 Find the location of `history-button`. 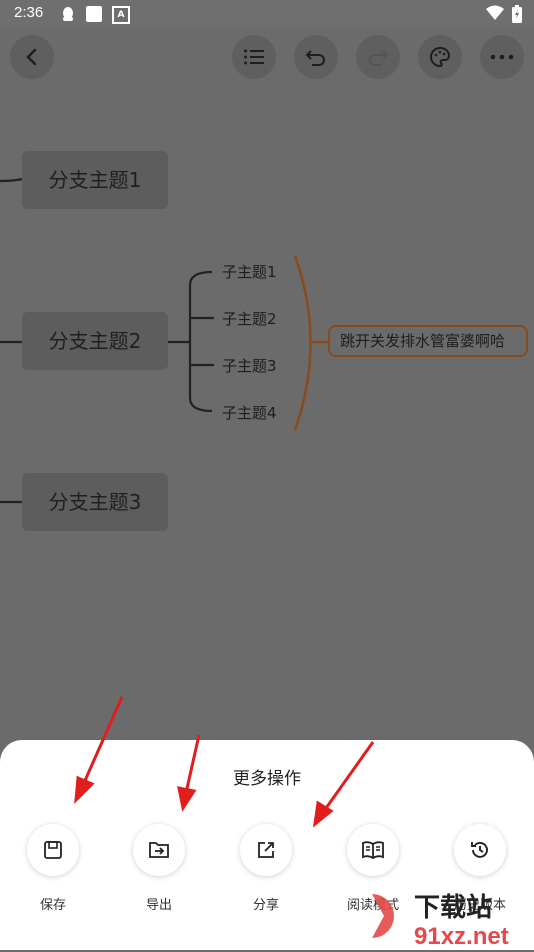

history-button is located at coordinates (480, 850).